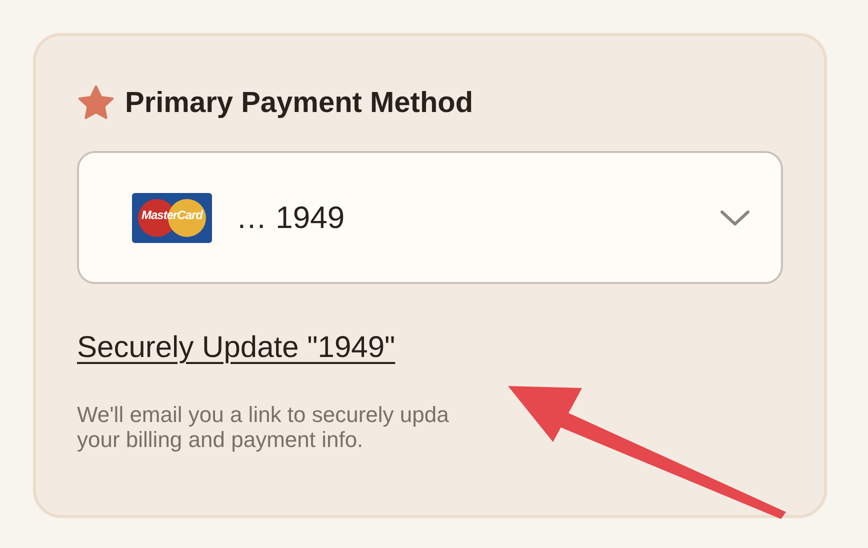  What do you see at coordinates (735, 218) in the screenshot?
I see `chevron-down-icon` at bounding box center [735, 218].